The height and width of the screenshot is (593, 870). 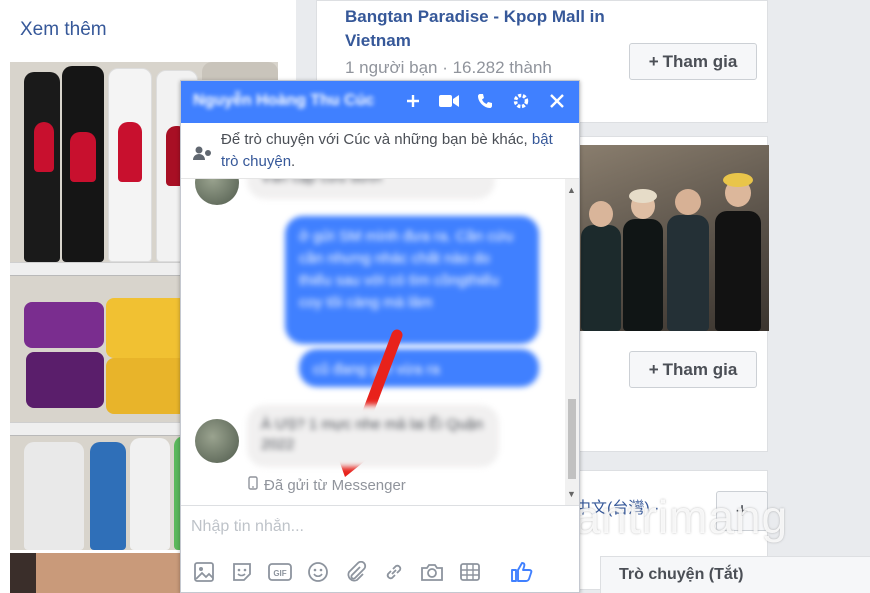 I want to click on chat-header: Nguyễn Hoàng Thu Cúc, so click(x=380, y=102).